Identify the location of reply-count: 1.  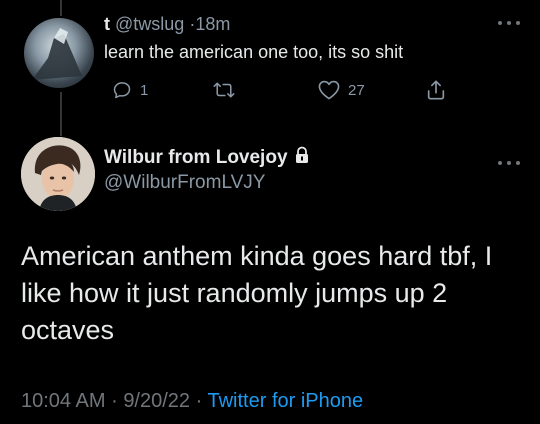
(144, 90).